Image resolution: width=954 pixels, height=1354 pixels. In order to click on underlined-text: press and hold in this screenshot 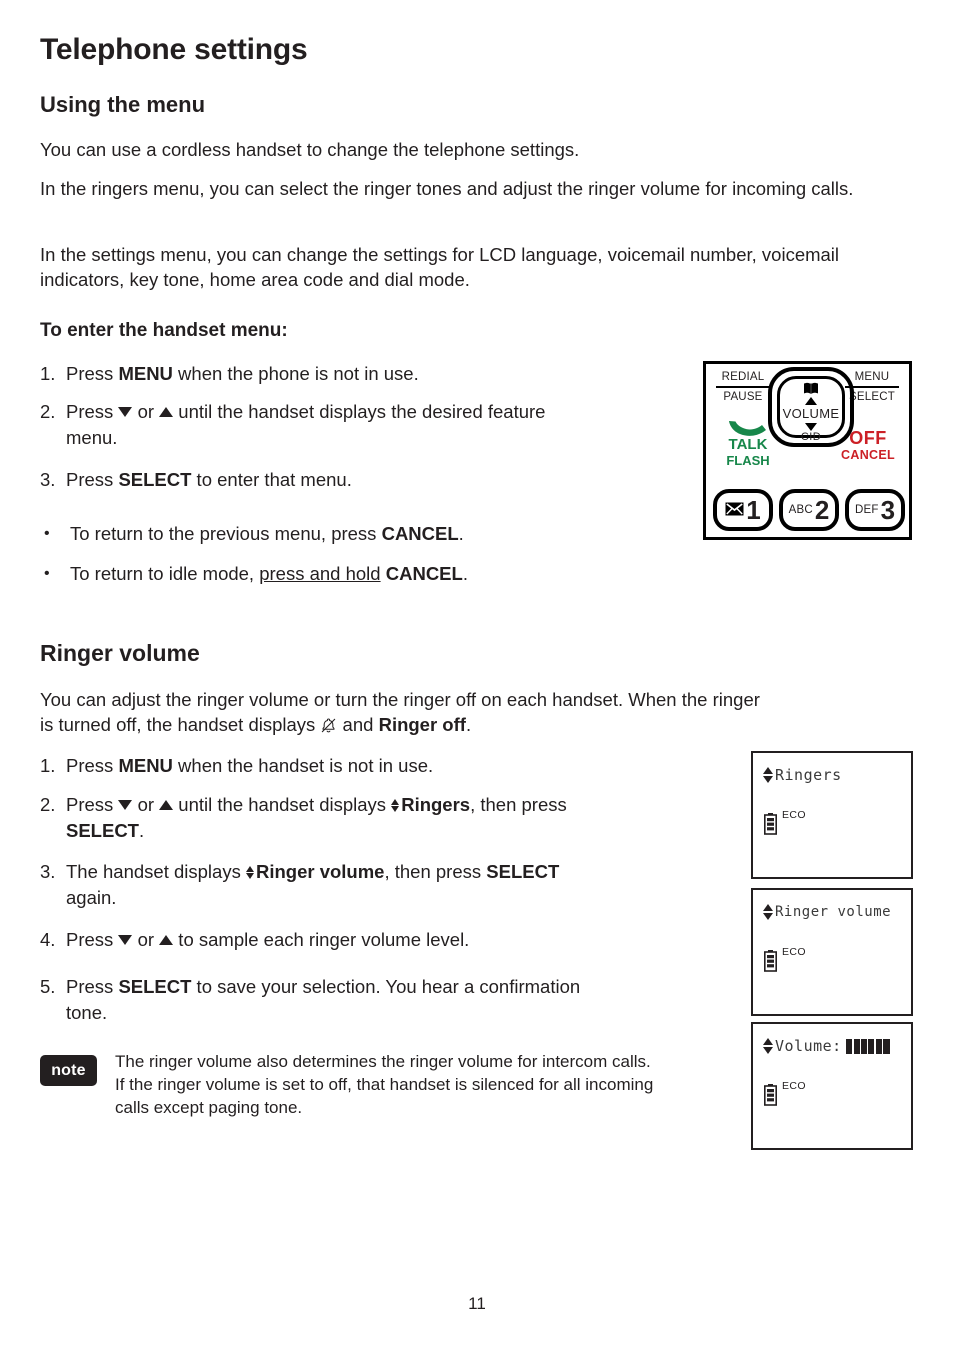, I will do `click(320, 573)`.